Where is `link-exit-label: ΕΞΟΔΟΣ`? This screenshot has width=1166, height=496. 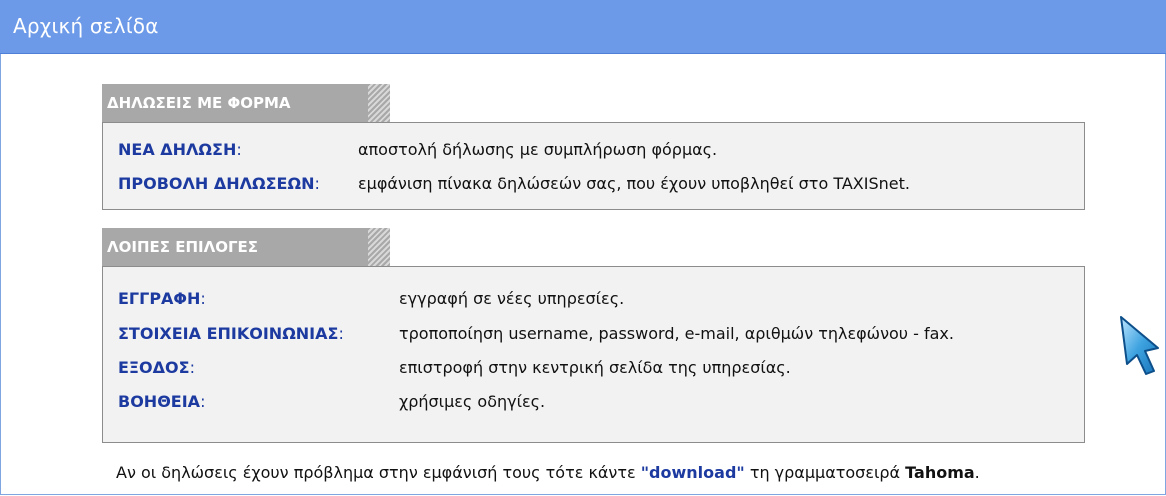 link-exit-label: ΕΞΟΔΟΣ is located at coordinates (154, 367).